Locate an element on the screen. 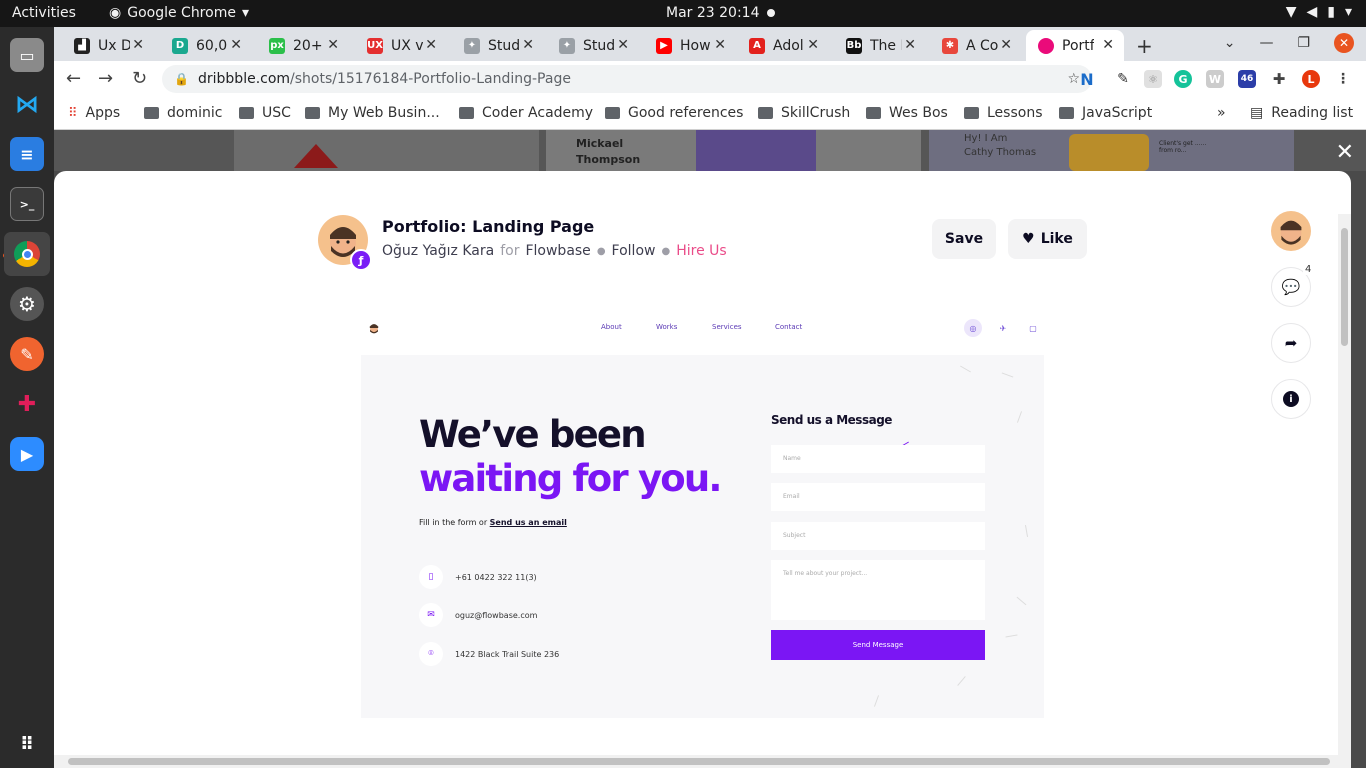  team-link: Flowbase is located at coordinates (557, 251).